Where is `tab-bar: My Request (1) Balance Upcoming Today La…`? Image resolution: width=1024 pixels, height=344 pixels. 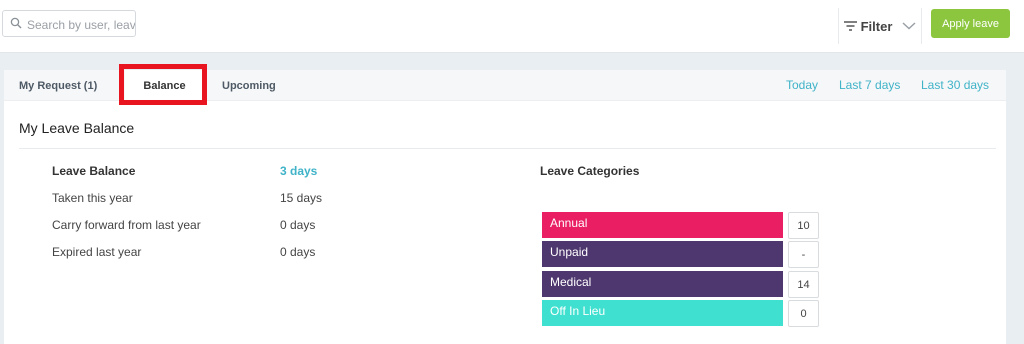
tab-bar: My Request (1) Balance Upcoming Today La… is located at coordinates (505, 85).